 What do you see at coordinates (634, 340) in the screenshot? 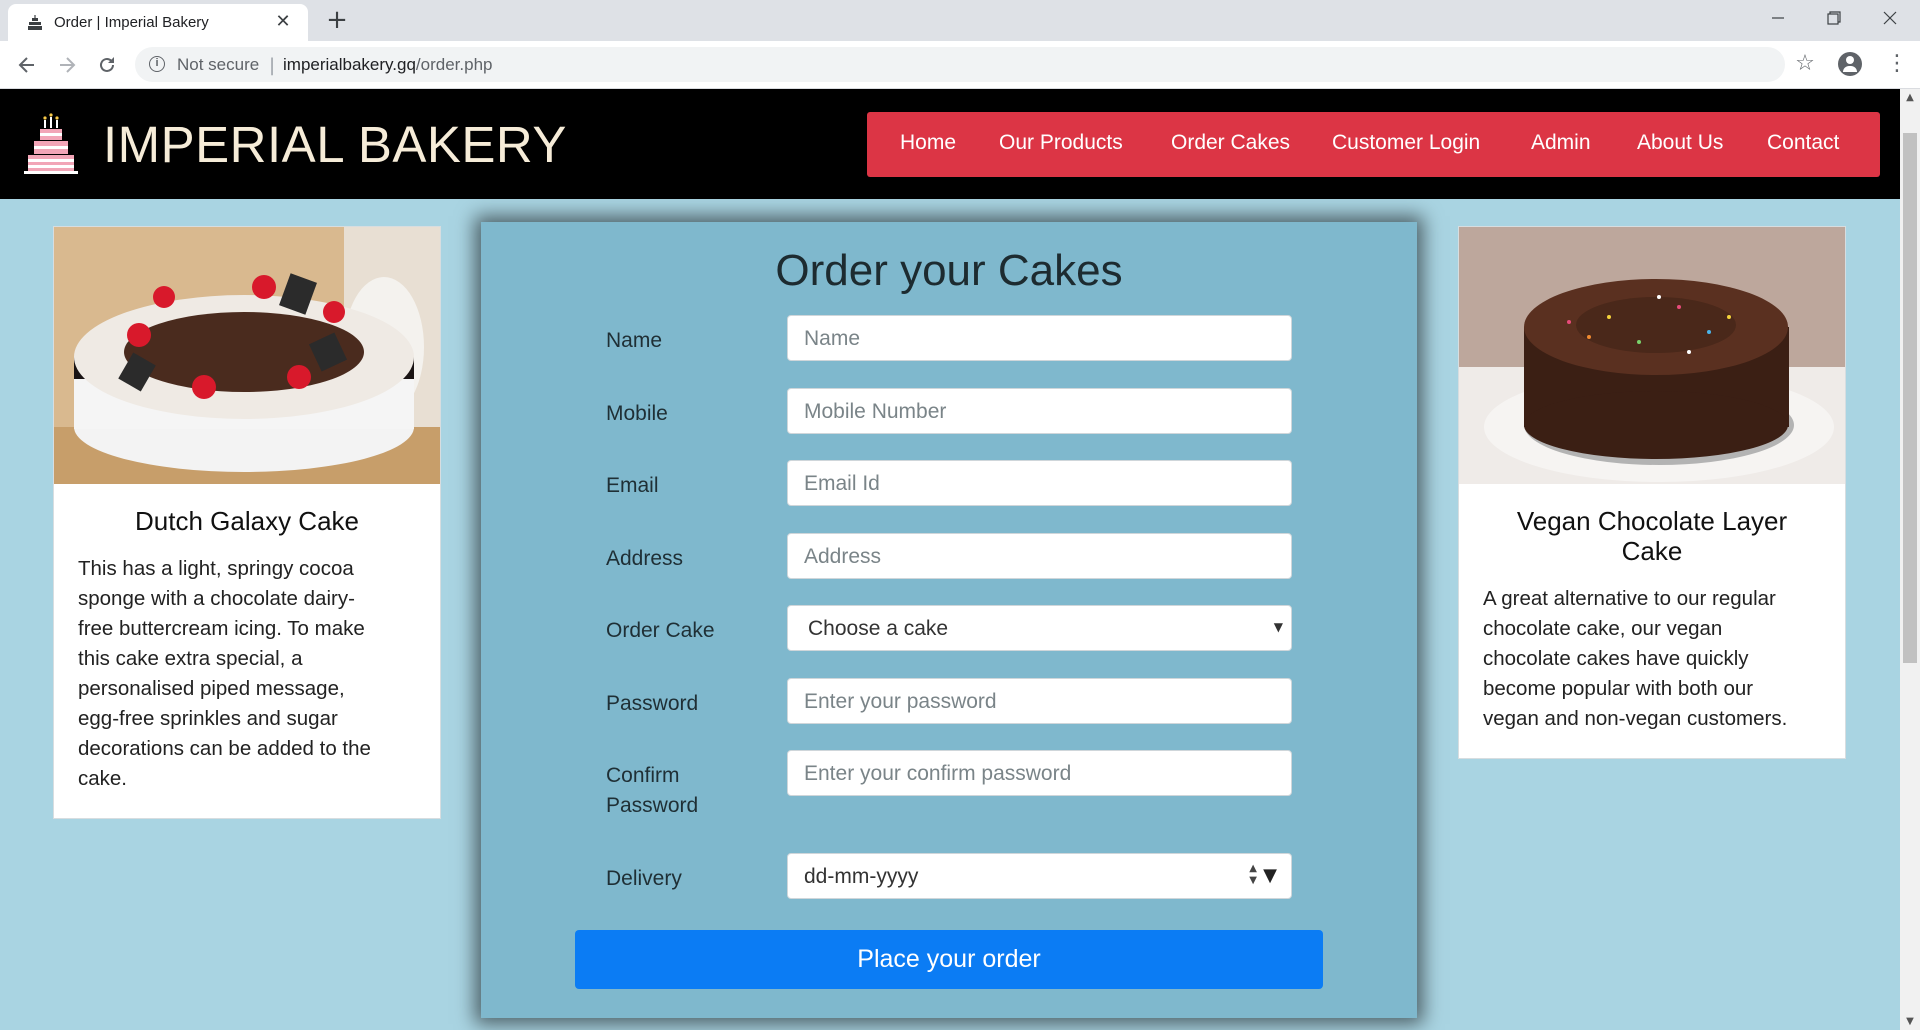
I see `name-label: Name` at bounding box center [634, 340].